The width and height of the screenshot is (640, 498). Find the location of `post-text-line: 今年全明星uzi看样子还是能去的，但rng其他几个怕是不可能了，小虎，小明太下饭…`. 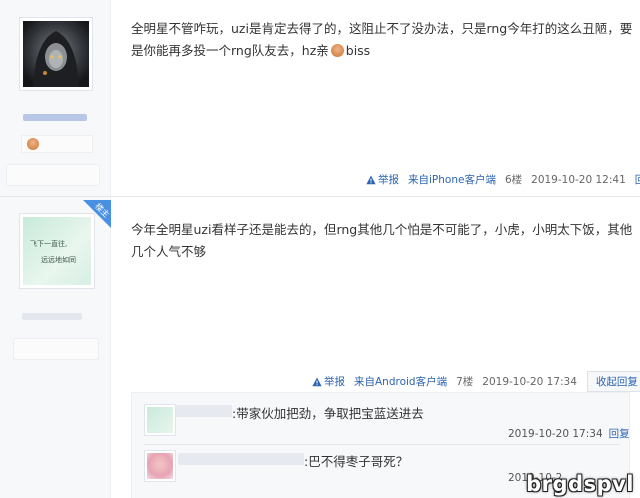

post-text-line: 今年全明星uzi看样子还是能去的，但rng其他几个怕是不可能了，小虎，小明太下饭… is located at coordinates (382, 229).